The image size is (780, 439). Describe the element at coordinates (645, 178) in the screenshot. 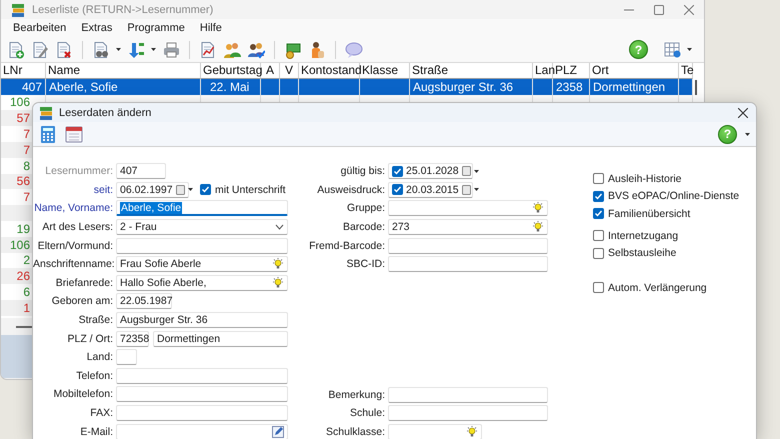

I see `checkbox-label: Ausleih-Historie` at that location.